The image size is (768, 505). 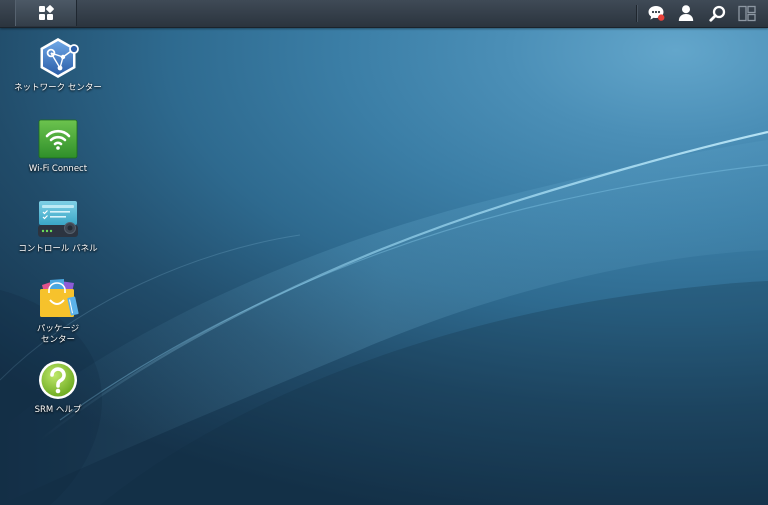 I want to click on desktop-icon-label: コントロール パネル, so click(x=58, y=249).